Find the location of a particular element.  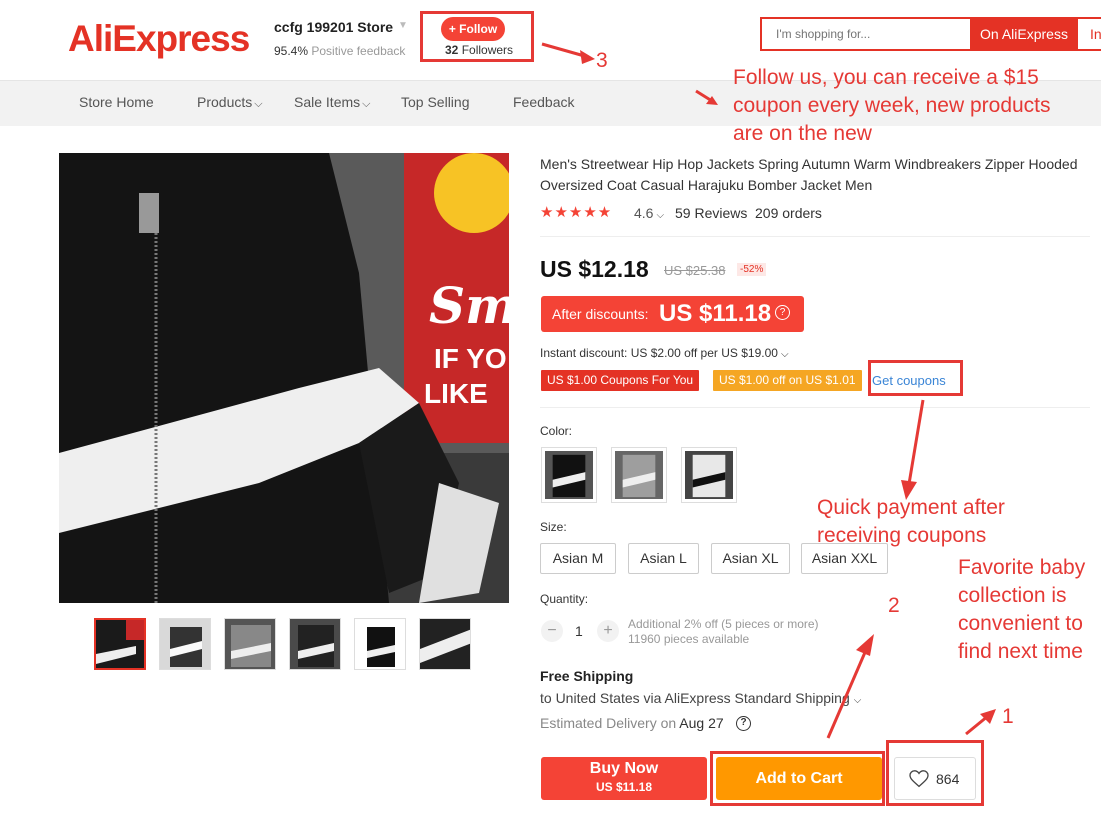

store-feedback: 95.4% Positive feedback is located at coordinates (339, 51).